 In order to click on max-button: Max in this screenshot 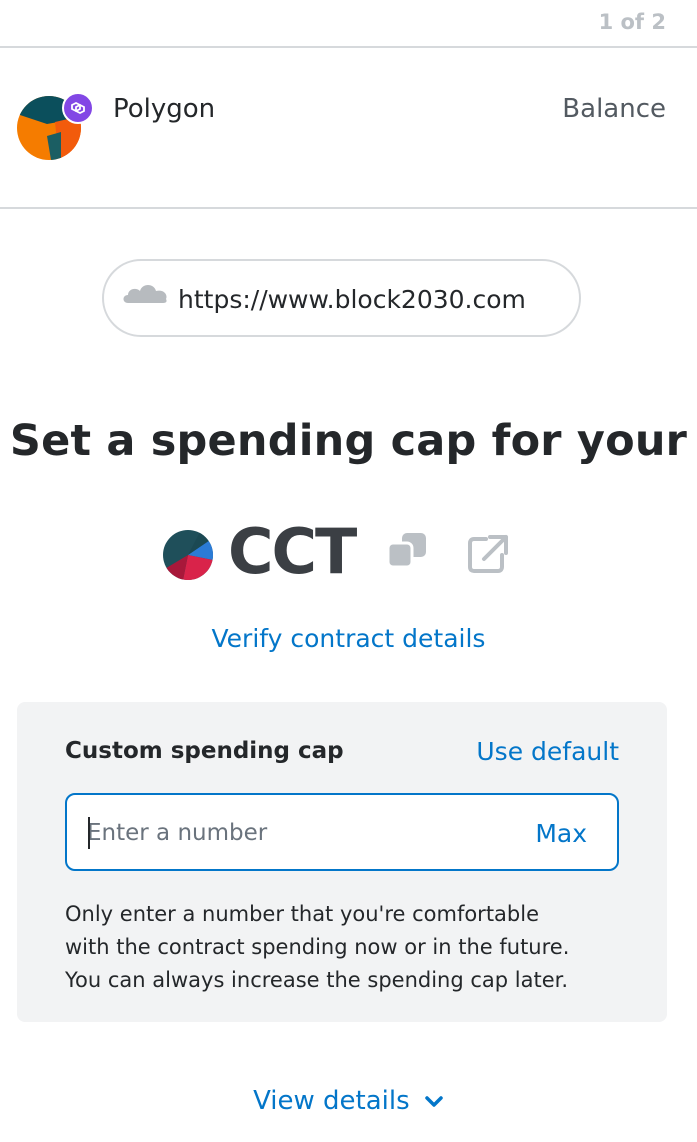, I will do `click(561, 833)`.